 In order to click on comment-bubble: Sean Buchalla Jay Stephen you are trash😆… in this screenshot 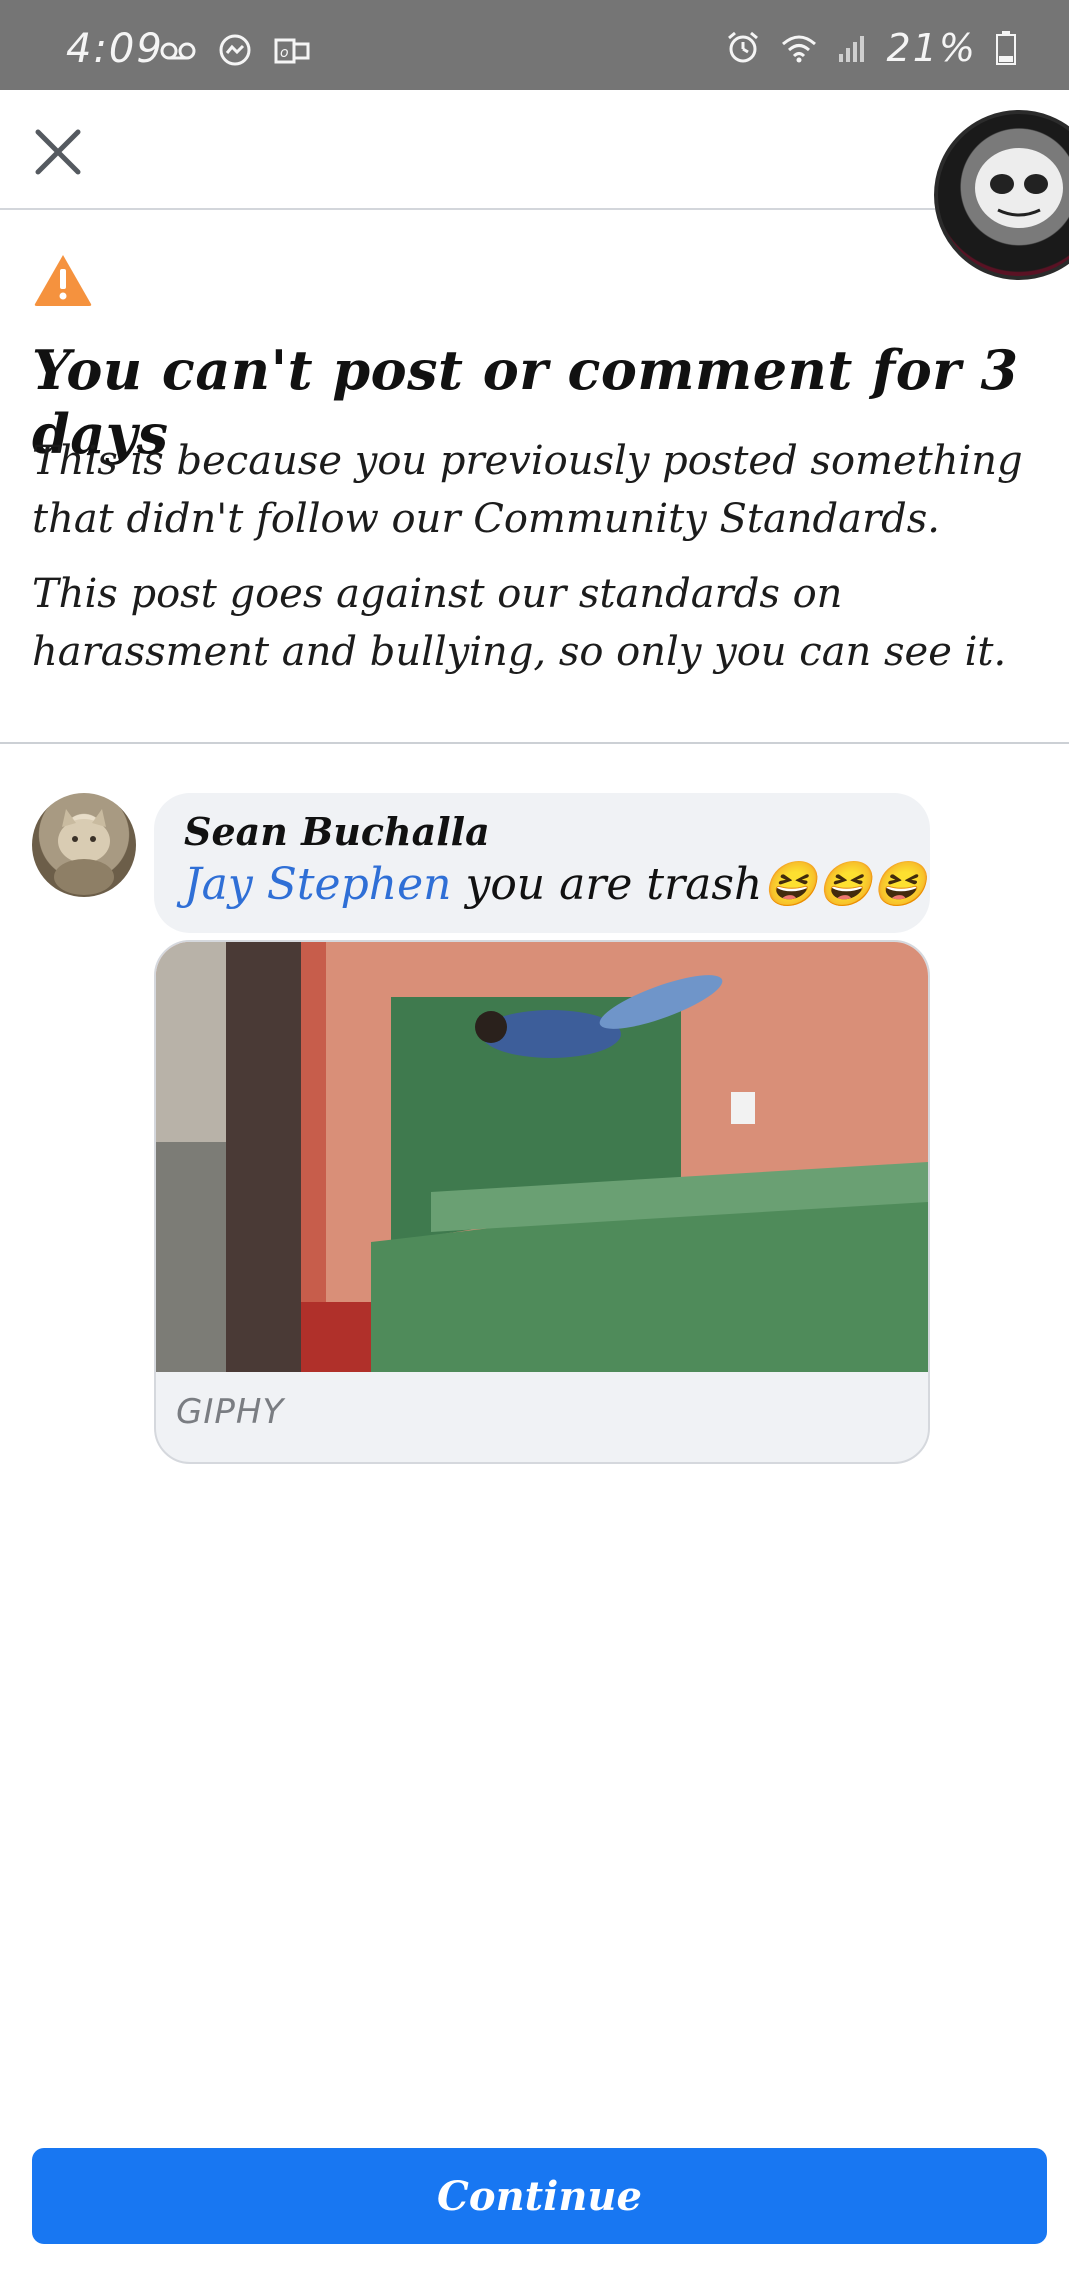, I will do `click(542, 863)`.